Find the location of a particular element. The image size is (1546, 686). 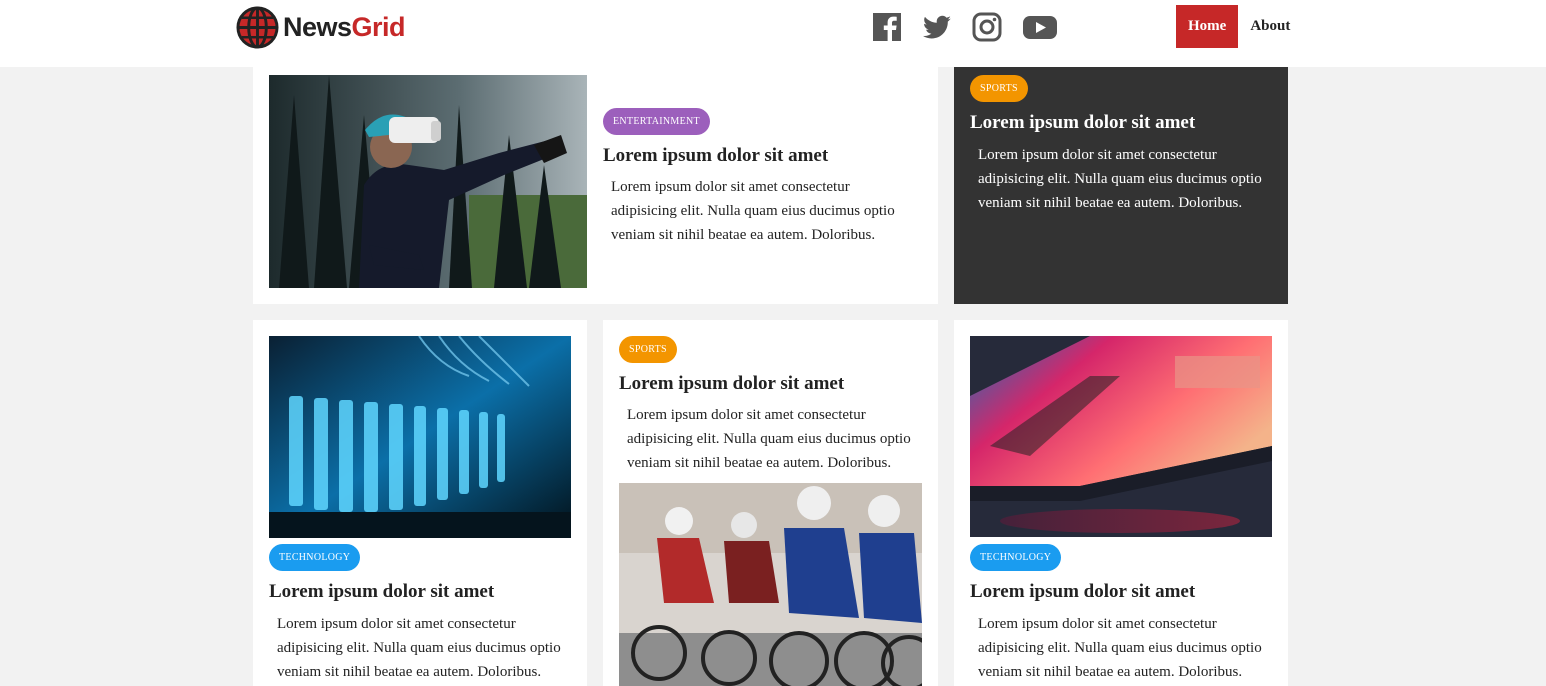

article-image-laptop is located at coordinates (1121, 436).